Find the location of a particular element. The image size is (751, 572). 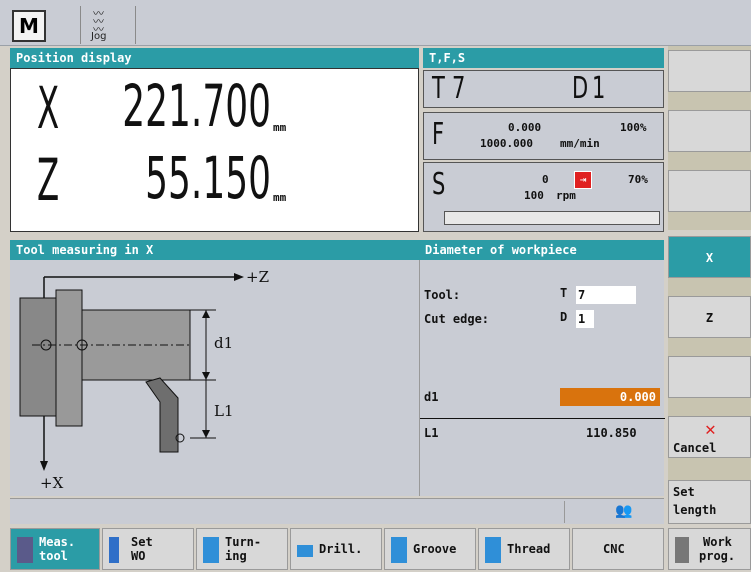

groove-icon is located at coordinates (399, 550).